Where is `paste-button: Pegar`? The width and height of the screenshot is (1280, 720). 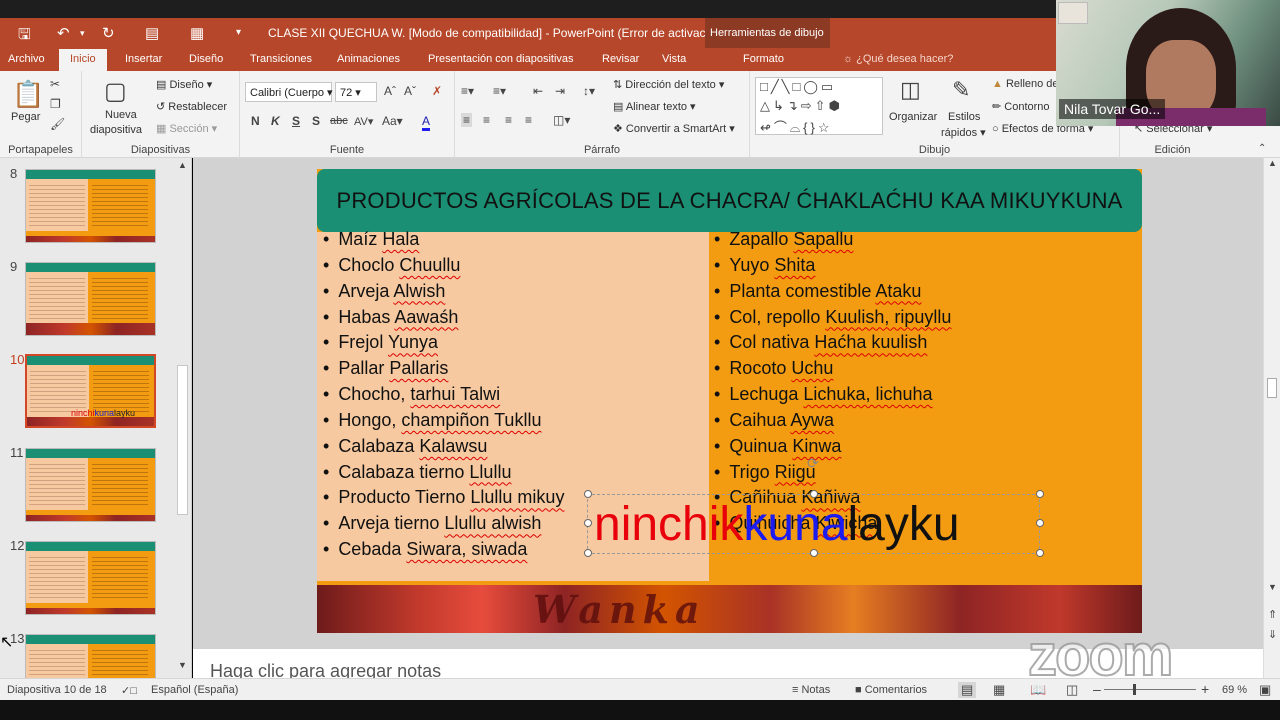
paste-button: Pegar is located at coordinates (25, 117).